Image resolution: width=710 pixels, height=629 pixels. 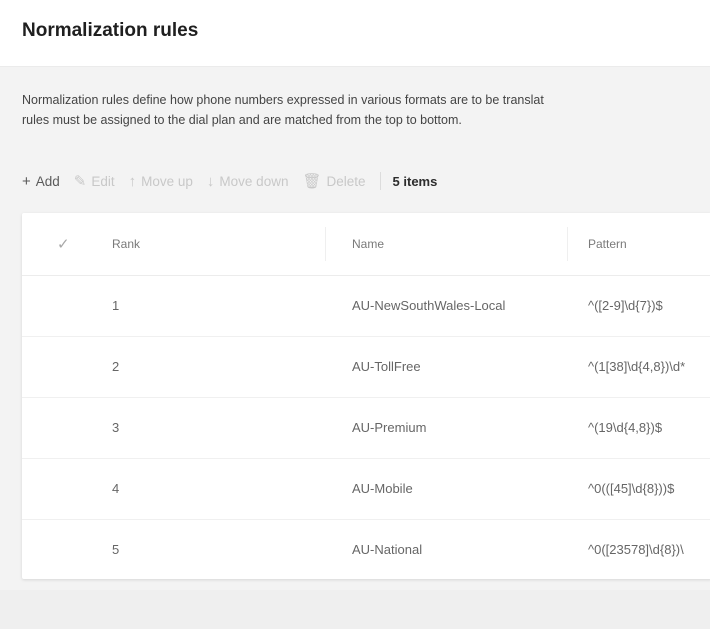 I want to click on move-up-button: ↑ Move up, so click(x=161, y=181).